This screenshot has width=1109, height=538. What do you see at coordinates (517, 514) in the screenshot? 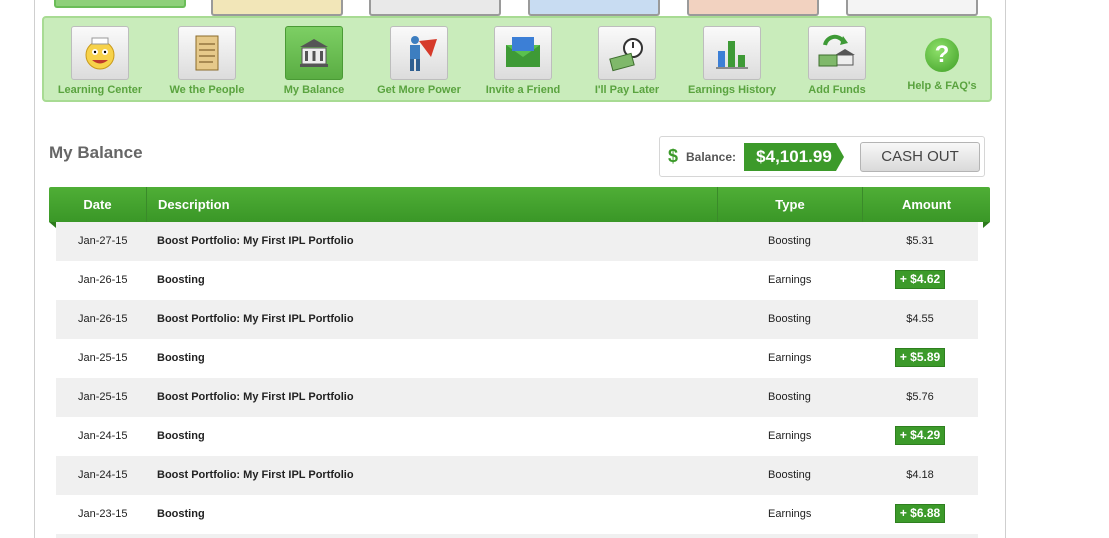
I see `table-row: Jan-23-15 Boosting Earnings + $6.88` at bounding box center [517, 514].